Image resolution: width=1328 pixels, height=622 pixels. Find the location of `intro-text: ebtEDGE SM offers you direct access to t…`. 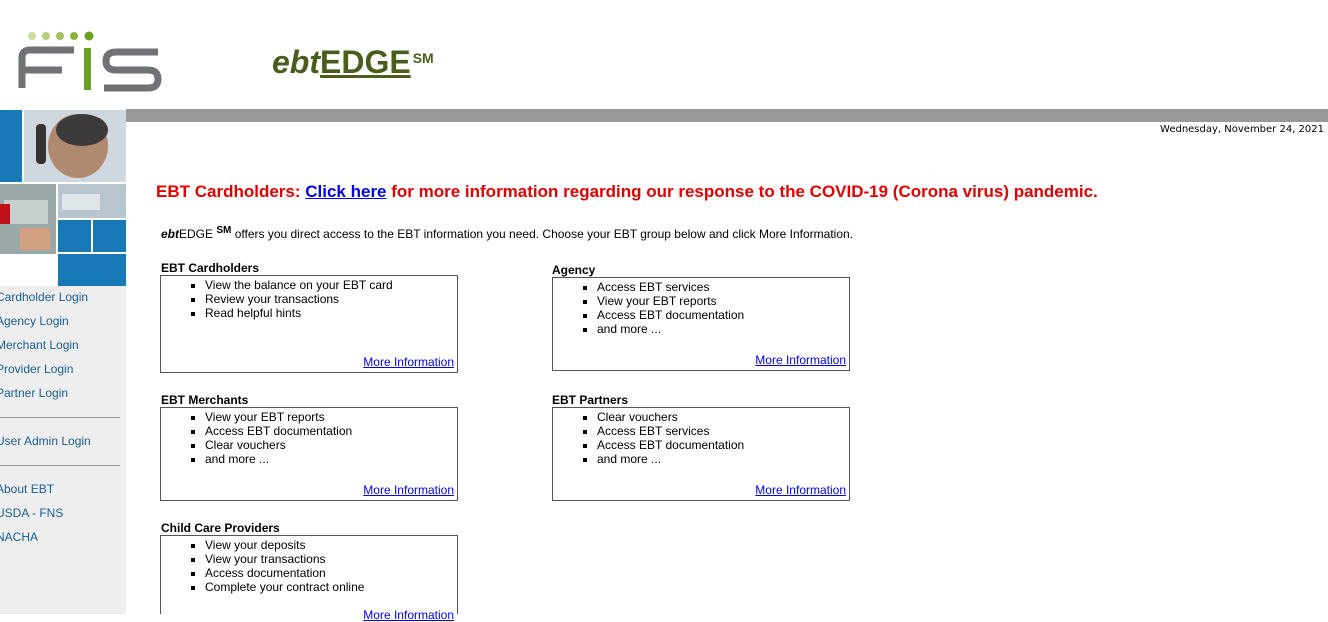

intro-text: ebtEDGE SM offers you direct access to t… is located at coordinates (507, 233).